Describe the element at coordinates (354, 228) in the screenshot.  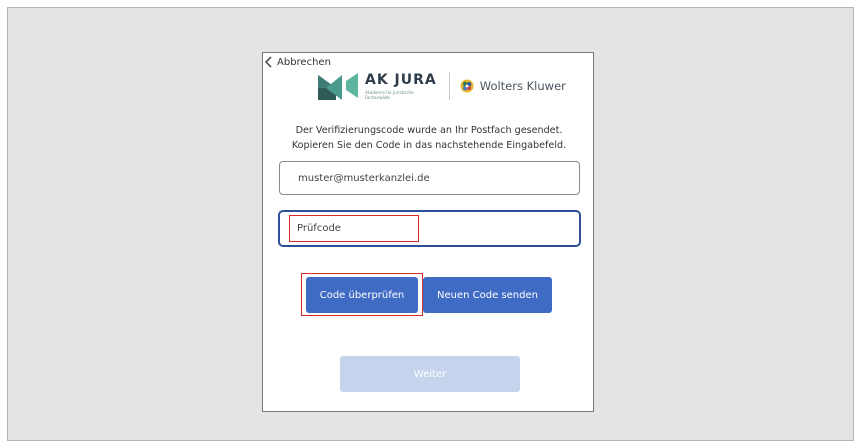
I see `code-input-highlight: Prüfcode` at that location.